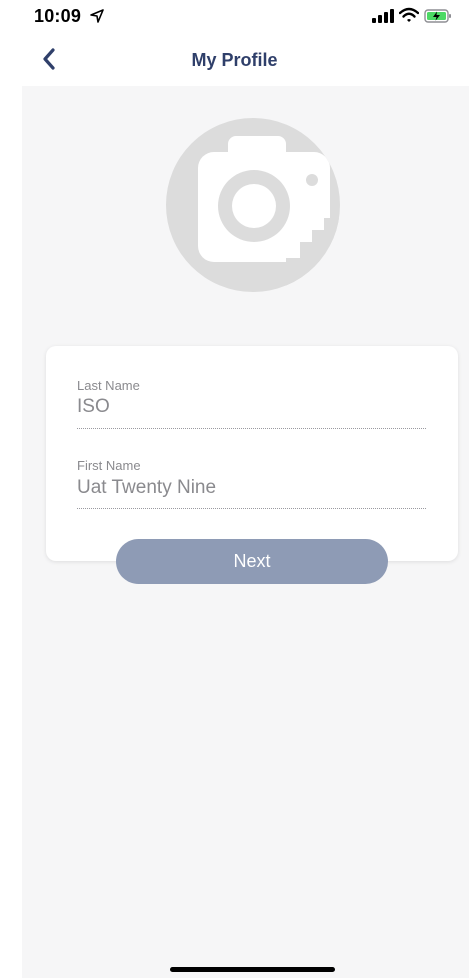 The height and width of the screenshot is (978, 469). What do you see at coordinates (251, 428) in the screenshot?
I see `last-name-underline` at bounding box center [251, 428].